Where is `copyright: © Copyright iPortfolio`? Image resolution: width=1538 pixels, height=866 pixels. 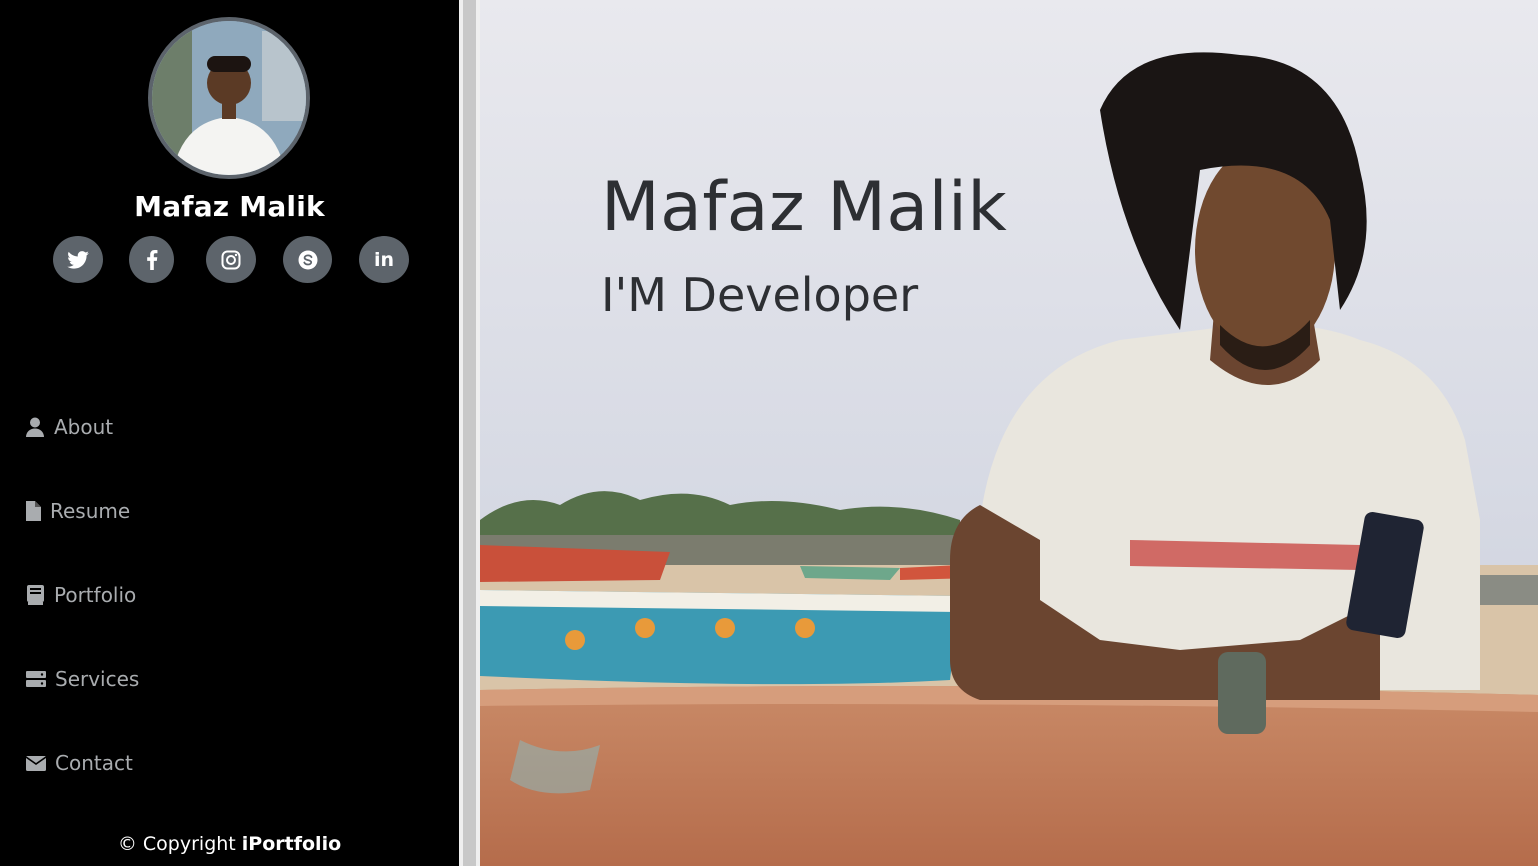 copyright: © Copyright iPortfolio is located at coordinates (229, 844).